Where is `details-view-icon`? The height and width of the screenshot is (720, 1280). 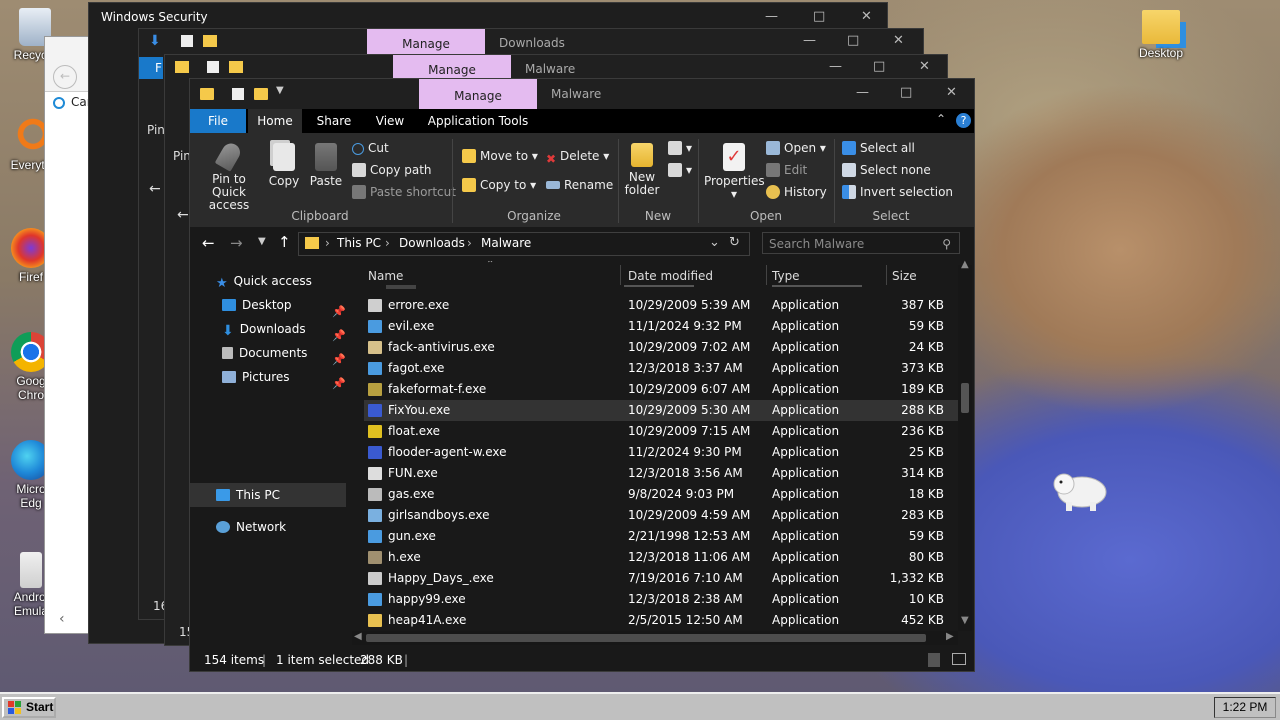
details-view-icon is located at coordinates (934, 660).